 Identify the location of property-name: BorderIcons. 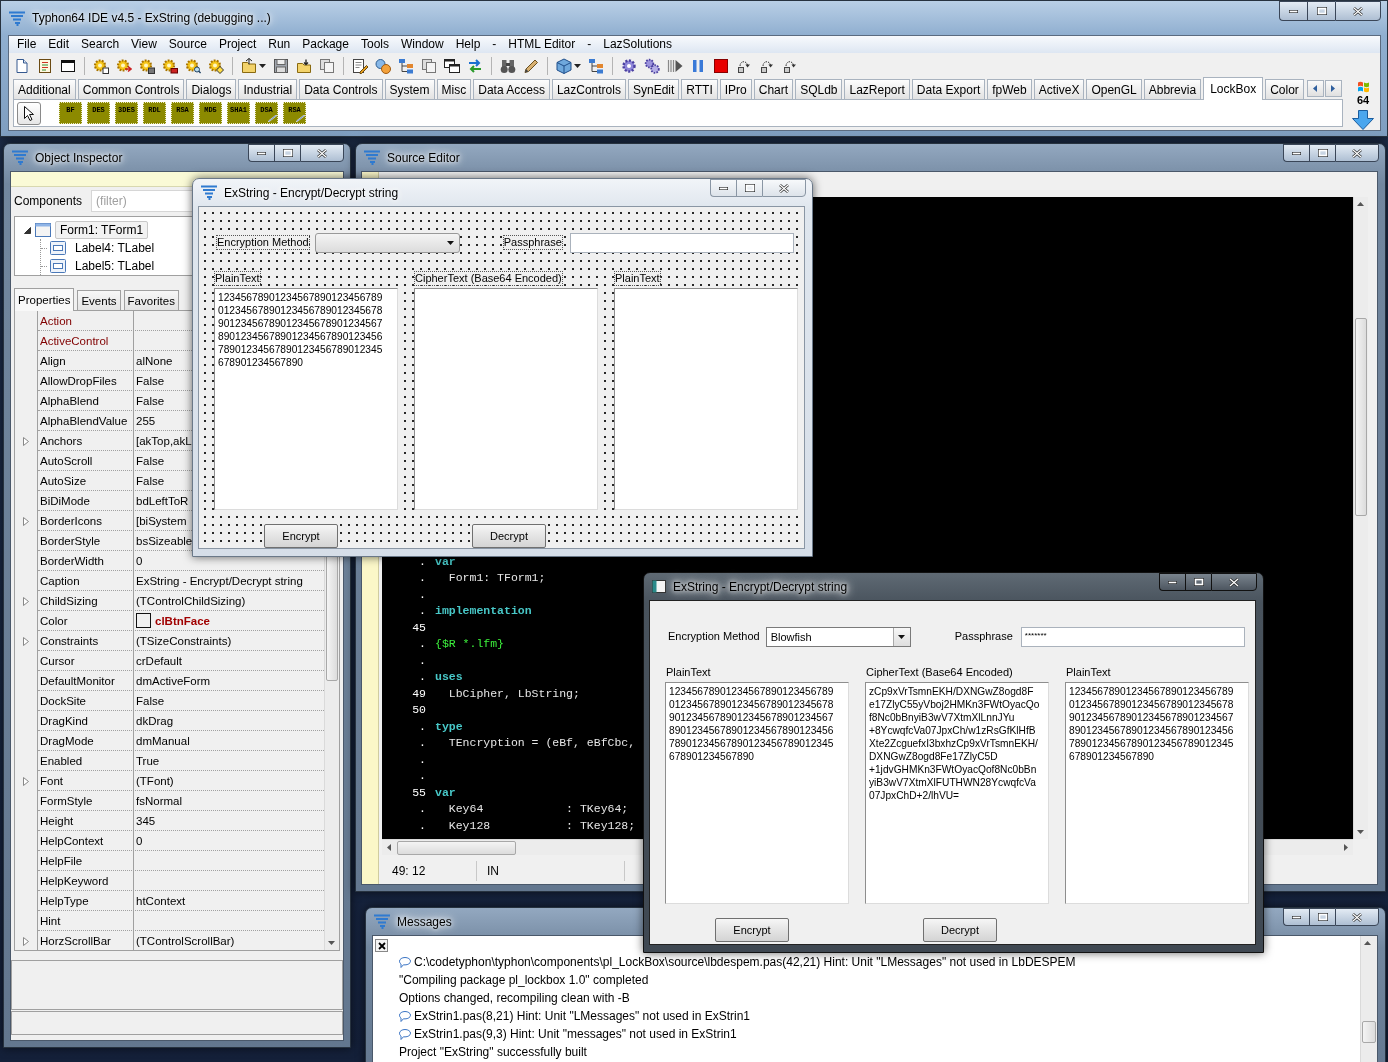
(71, 520).